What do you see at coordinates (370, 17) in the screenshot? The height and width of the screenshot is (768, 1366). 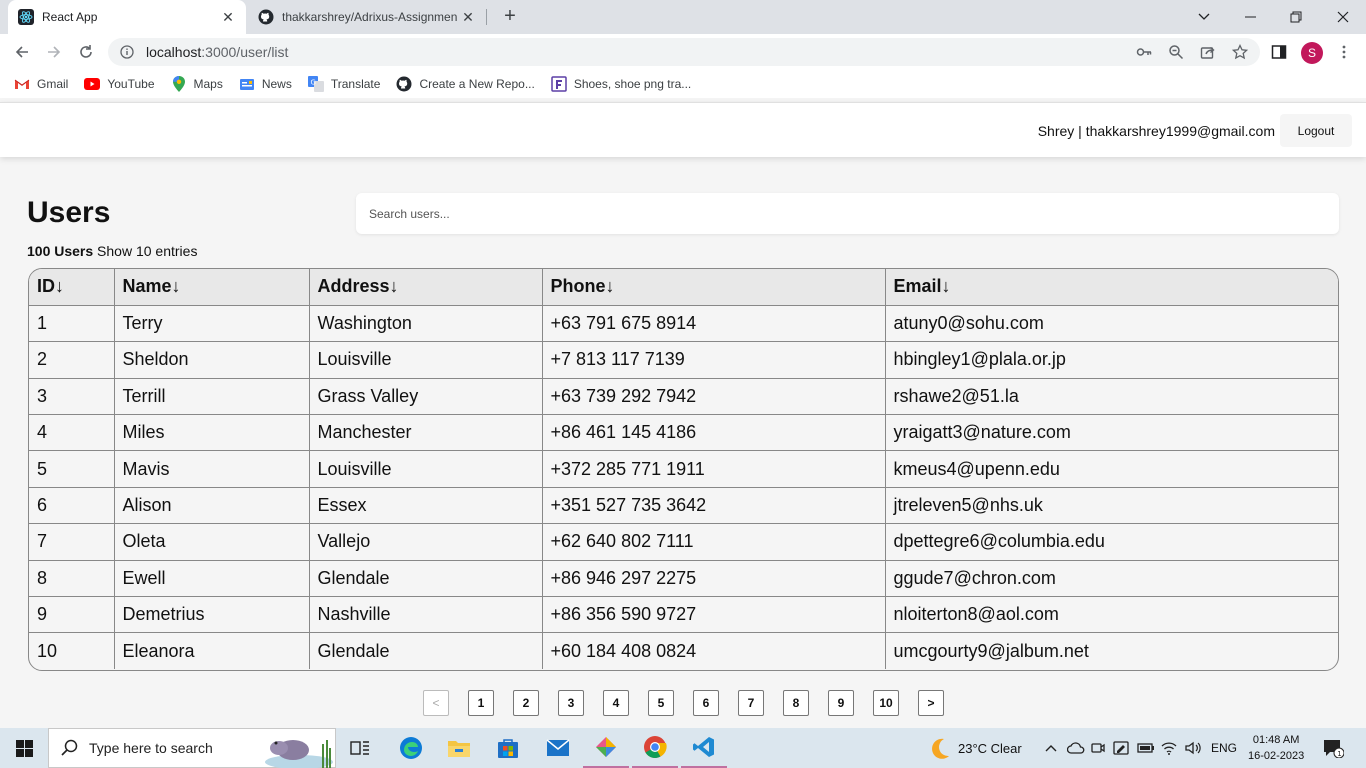 I see `tab-title: thakkarshrey/Adrixus-Assignmen` at bounding box center [370, 17].